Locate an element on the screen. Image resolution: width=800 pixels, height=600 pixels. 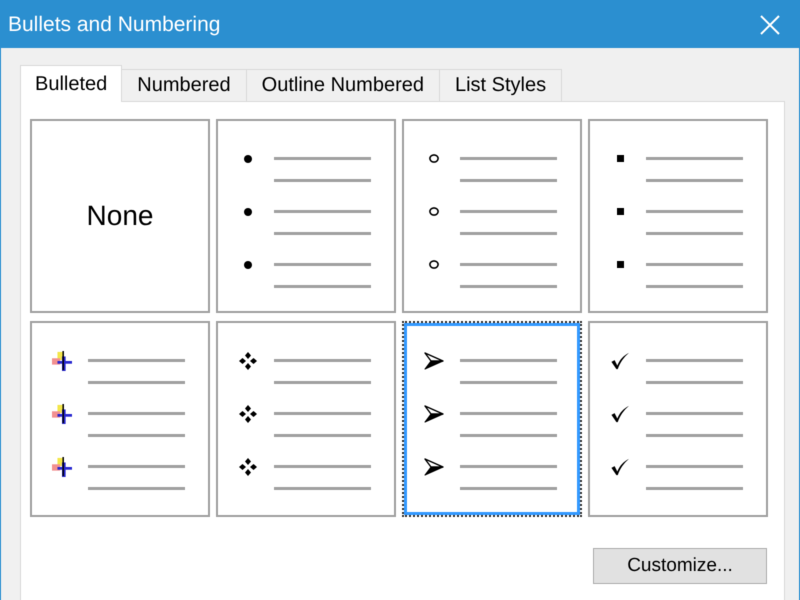
close-icon is located at coordinates (770, 24).